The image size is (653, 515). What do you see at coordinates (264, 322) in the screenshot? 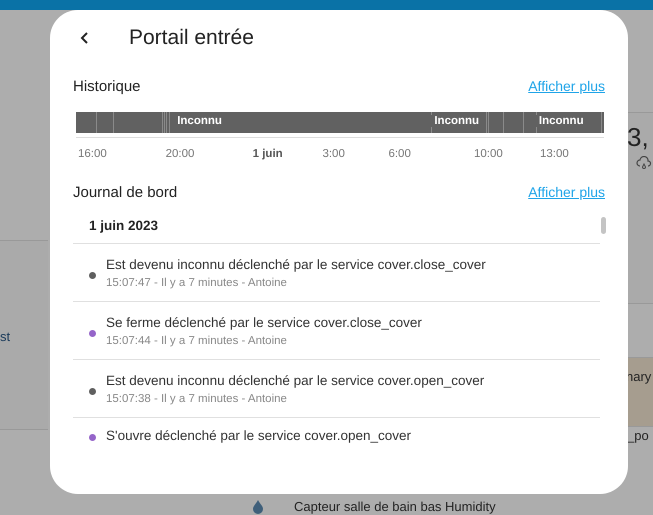
I see `log-message: Se ferme déclenché par le service cover.close_cover` at bounding box center [264, 322].